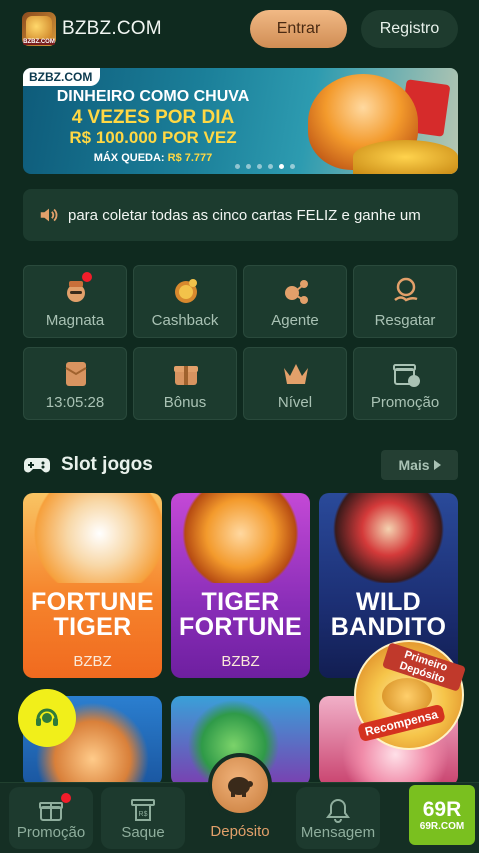 The image size is (479, 853). Describe the element at coordinates (92, 585) in the screenshot. I see `game-card-fortune-tiger: FORTUNE TIGER BZBZ` at that location.